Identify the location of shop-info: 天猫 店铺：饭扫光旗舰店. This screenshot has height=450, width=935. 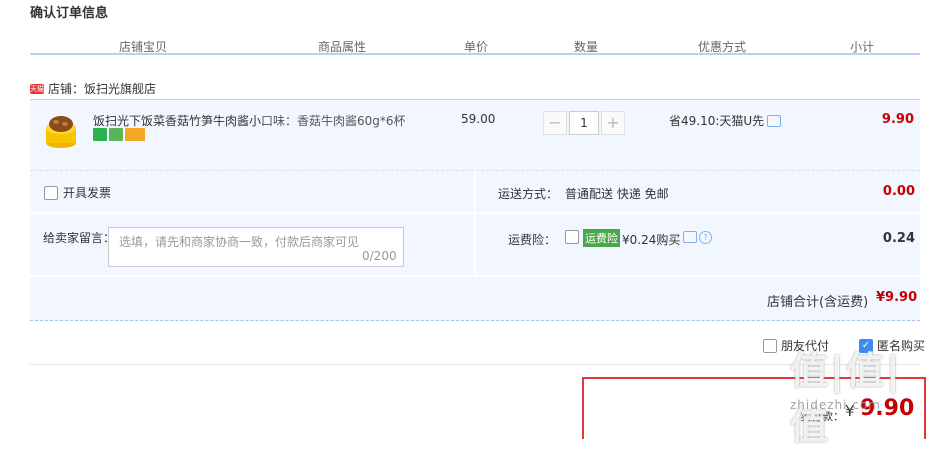
(93, 88).